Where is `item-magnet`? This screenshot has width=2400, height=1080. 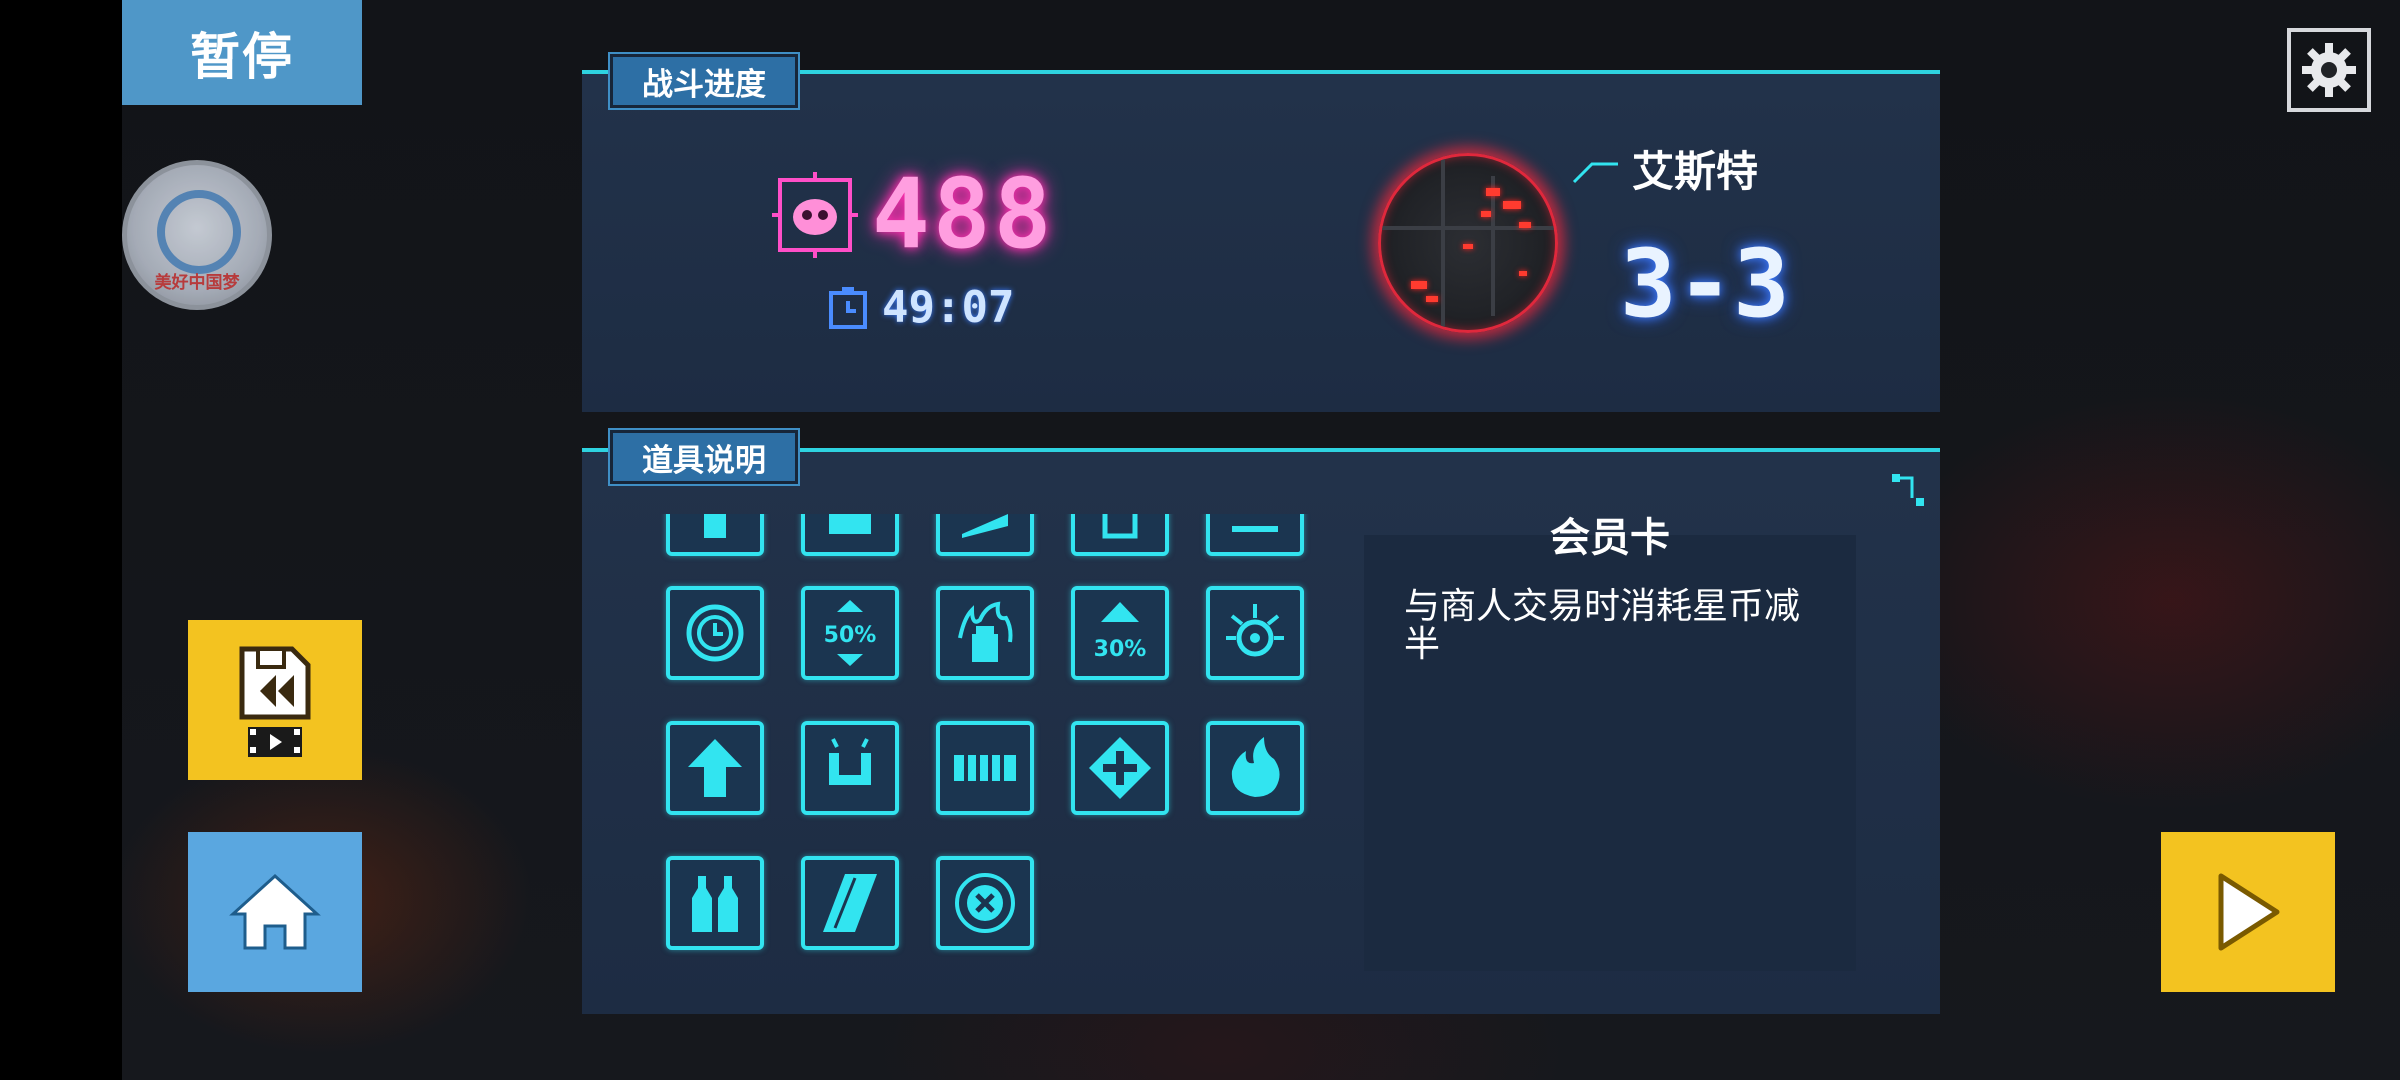 item-magnet is located at coordinates (850, 768).